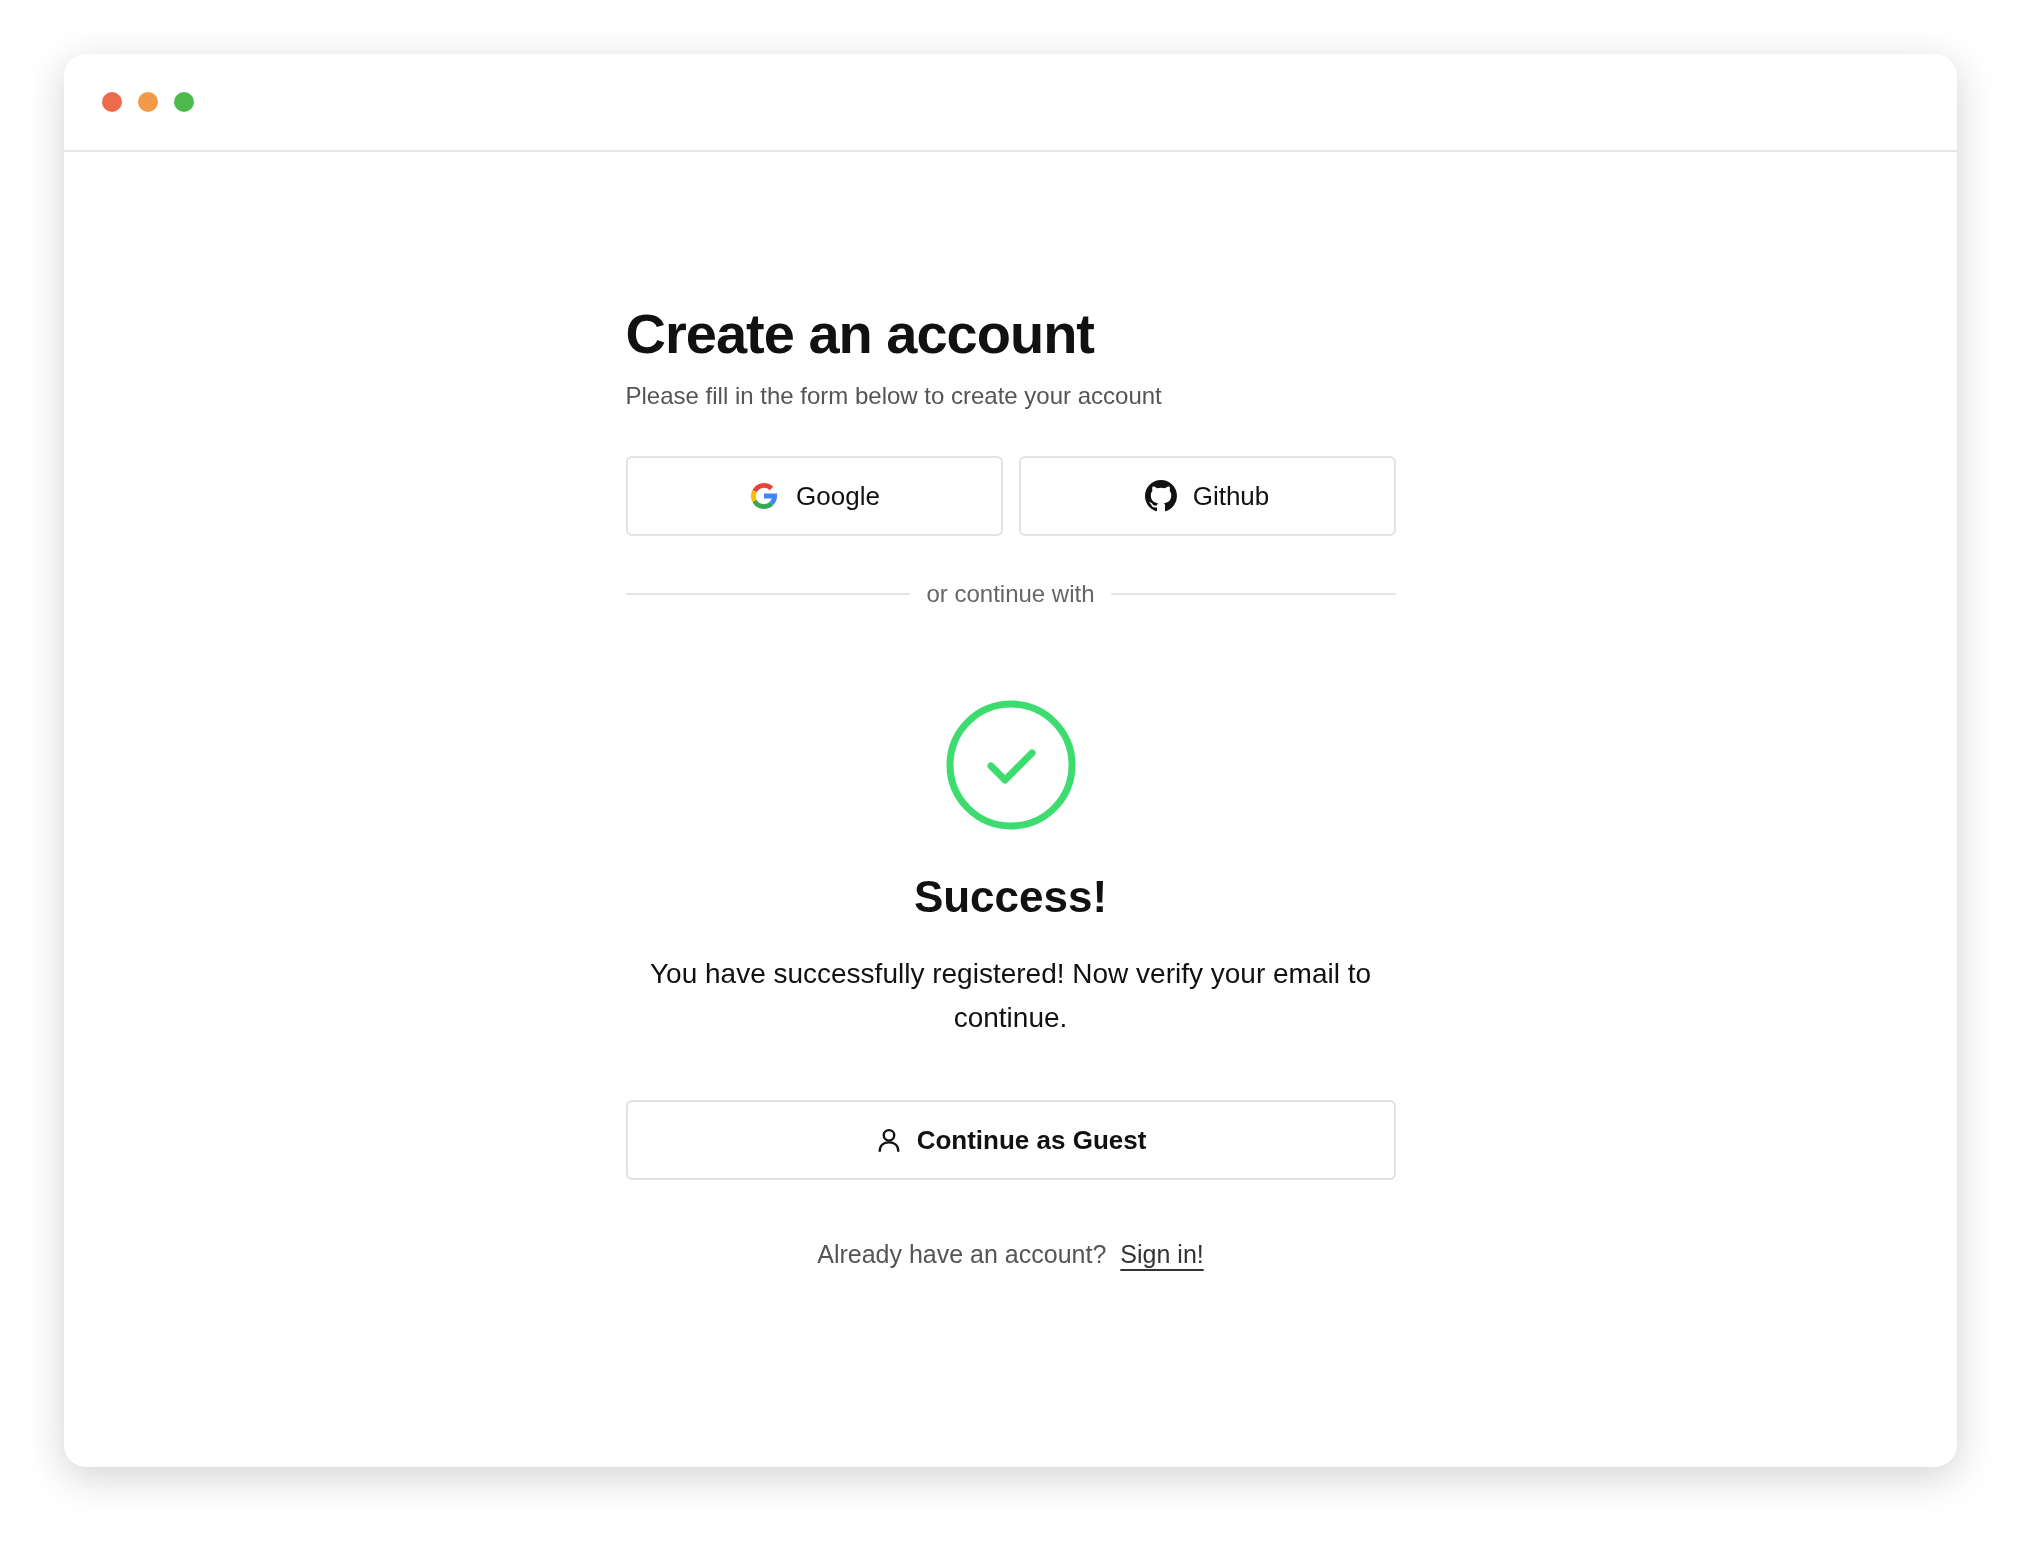  I want to click on sign-in-link: Sign in!, so click(1162, 1254).